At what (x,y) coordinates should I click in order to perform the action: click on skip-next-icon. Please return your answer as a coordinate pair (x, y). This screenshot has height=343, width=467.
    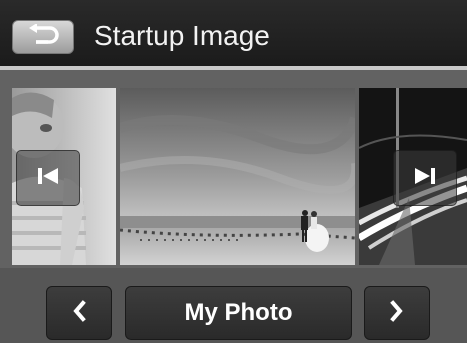
    Looking at the image, I should click on (425, 178).